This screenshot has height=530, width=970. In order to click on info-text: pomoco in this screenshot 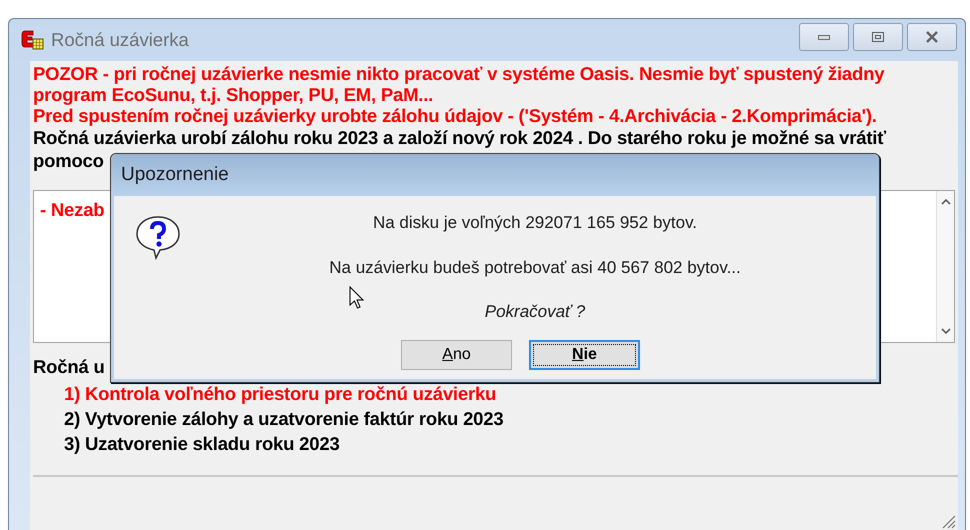, I will do `click(68, 160)`.